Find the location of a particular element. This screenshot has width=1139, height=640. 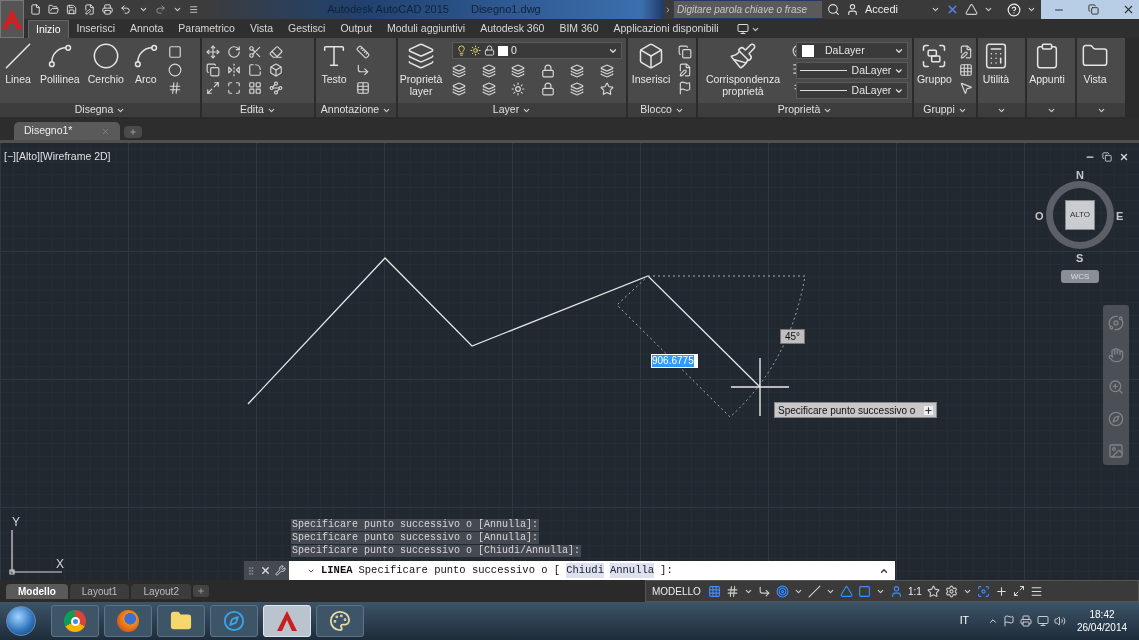

compass-west: O is located at coordinates (1039, 216).